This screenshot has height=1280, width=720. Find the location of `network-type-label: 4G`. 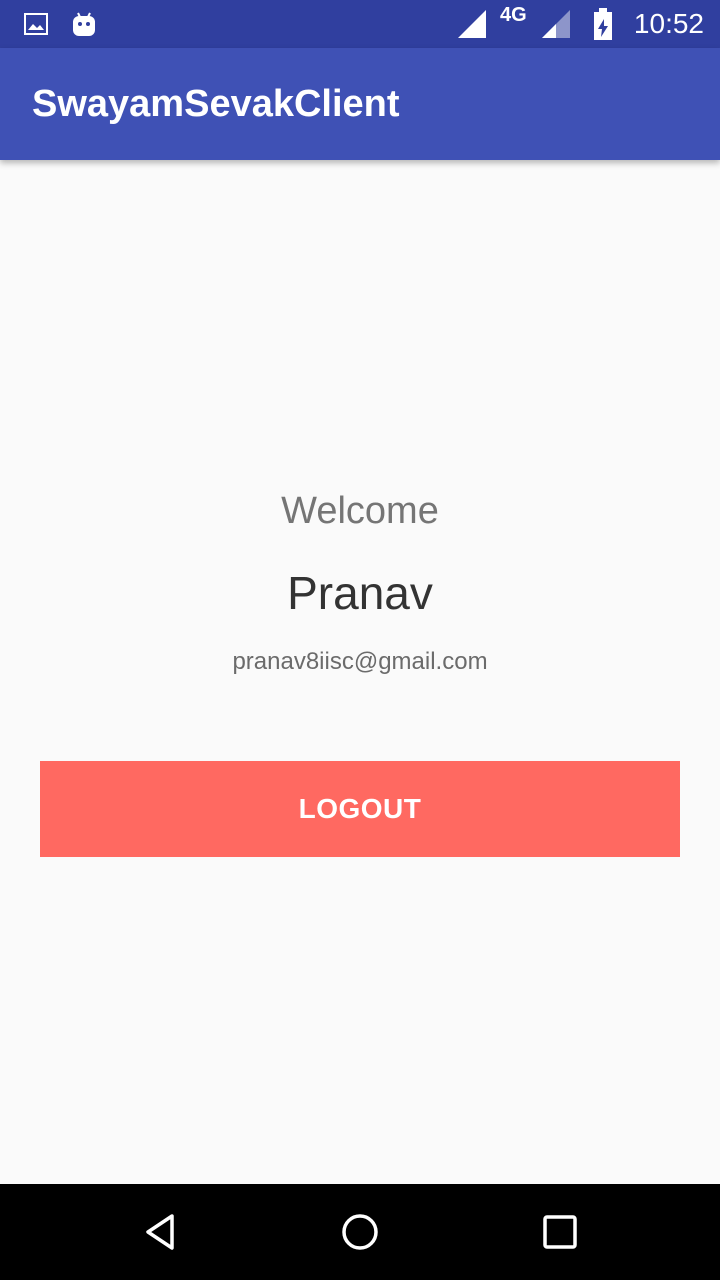

network-type-label: 4G is located at coordinates (513, 15).